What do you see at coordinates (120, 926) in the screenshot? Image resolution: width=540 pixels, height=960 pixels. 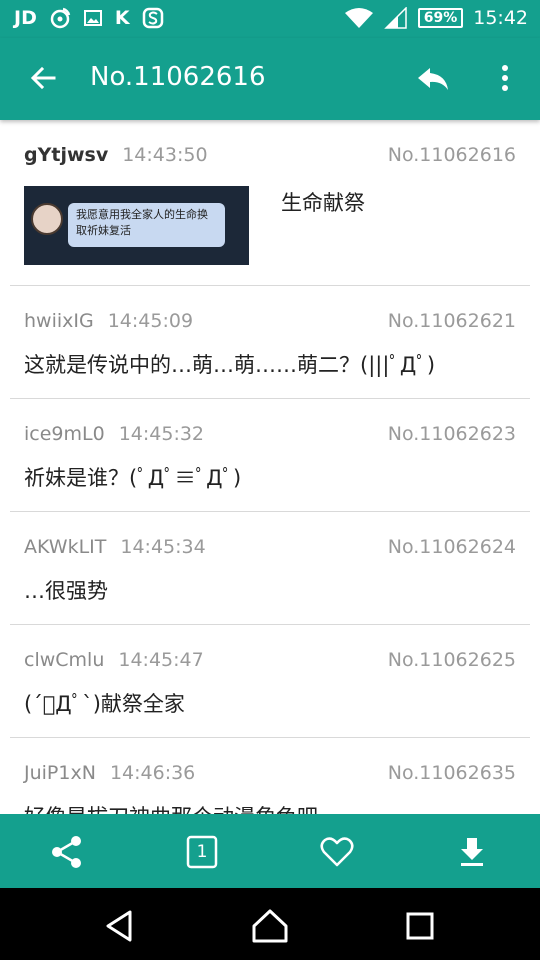 I see `nav-back-icon` at bounding box center [120, 926].